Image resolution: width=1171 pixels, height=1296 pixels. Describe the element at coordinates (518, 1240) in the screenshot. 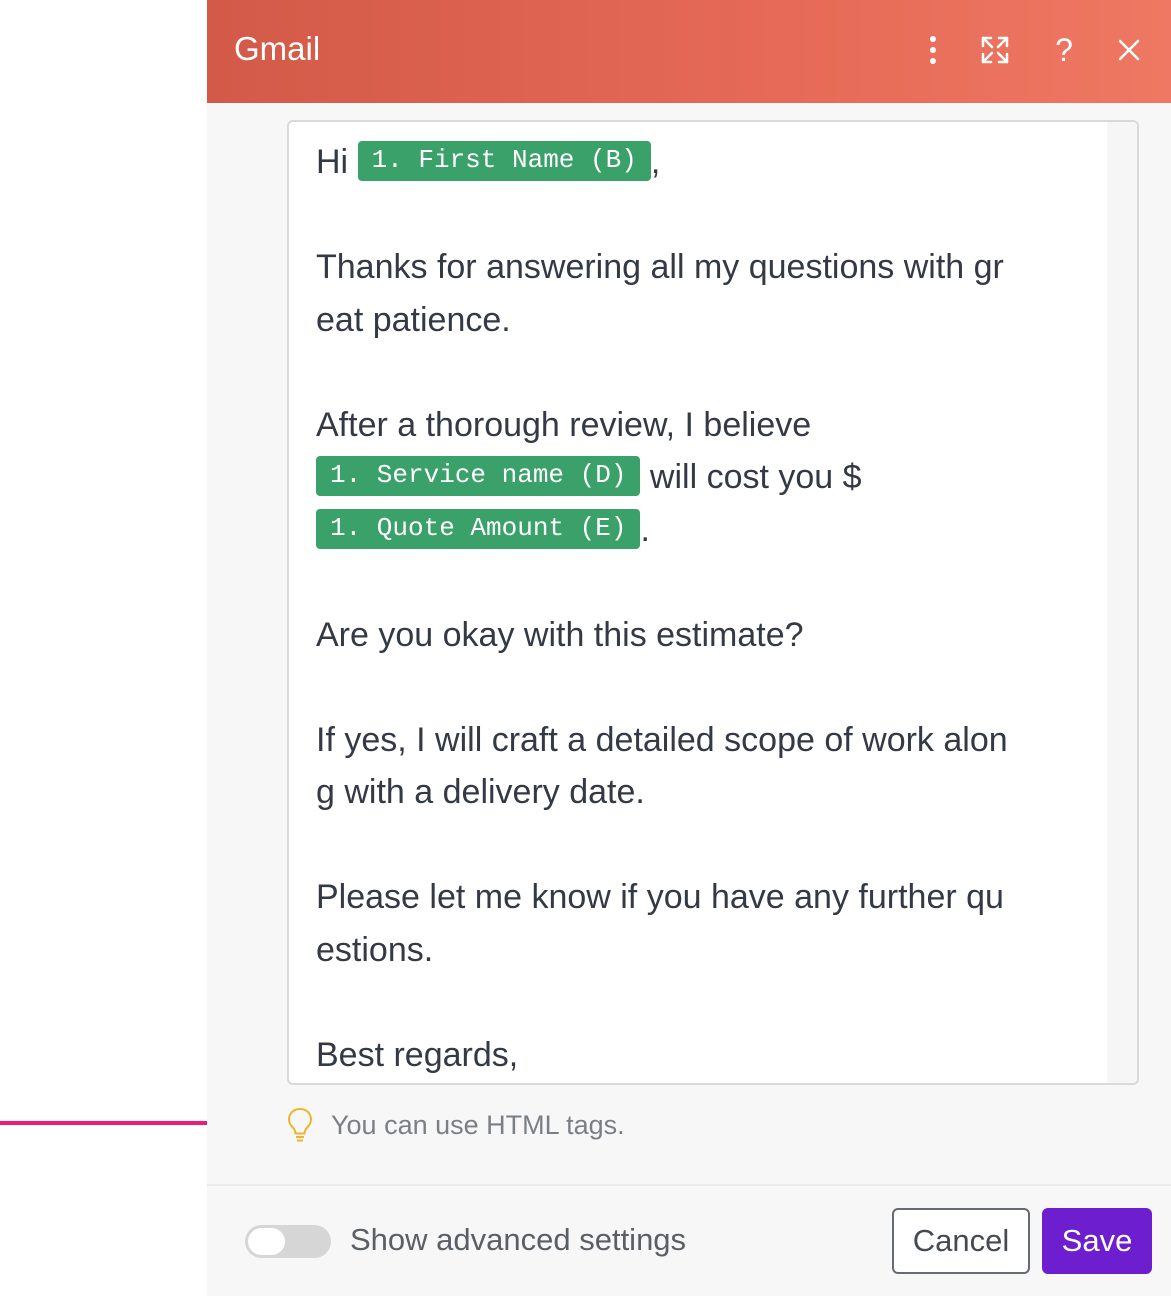

I see `advanced-settings-label: Show advanced settings` at that location.